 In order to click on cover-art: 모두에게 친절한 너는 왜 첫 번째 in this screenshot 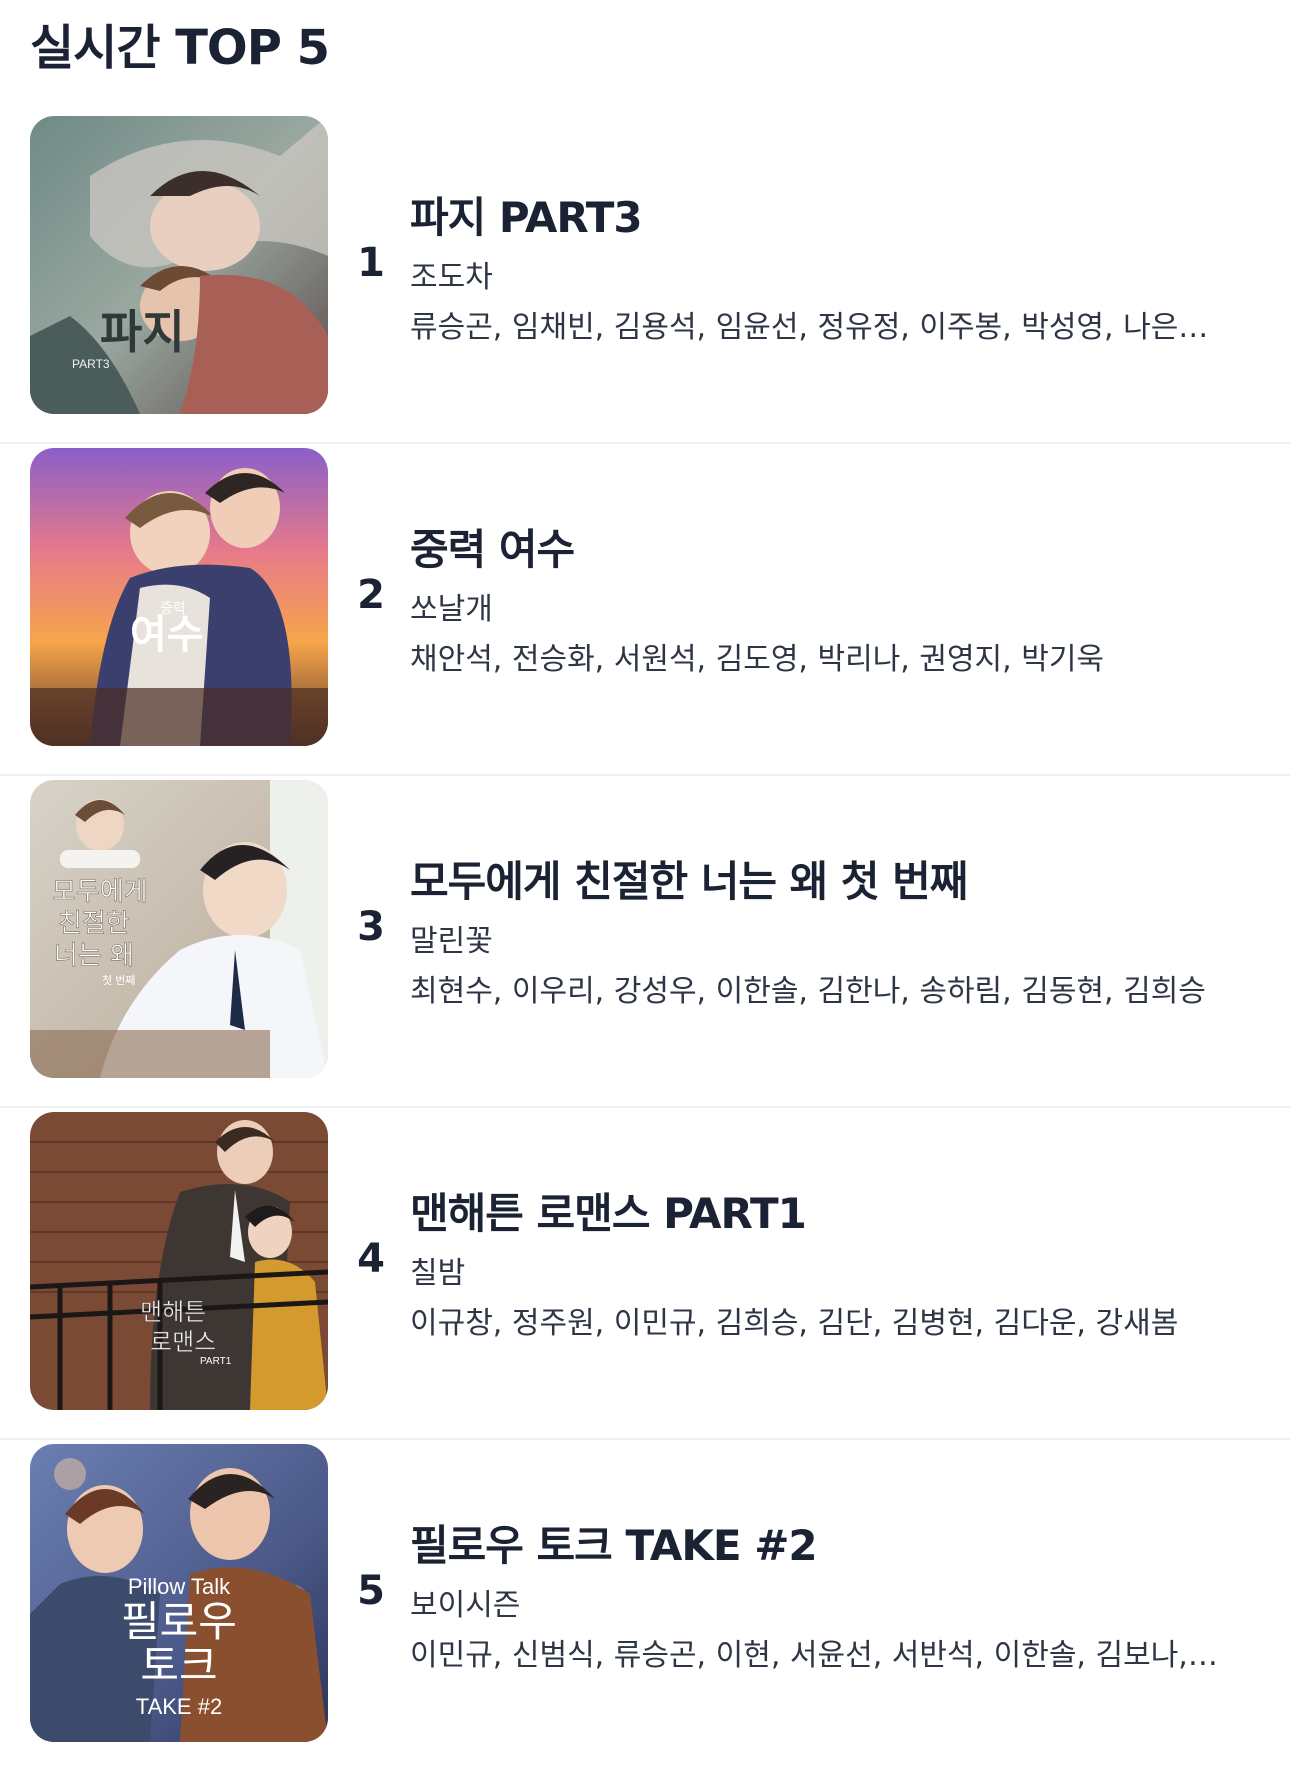, I will do `click(179, 929)`.